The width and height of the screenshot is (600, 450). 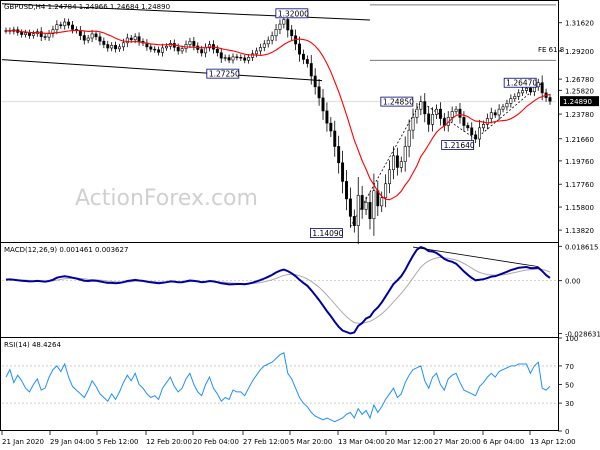 What do you see at coordinates (216, 442) in the screenshot?
I see `x-tick-label: 20 Feb 04:00` at bounding box center [216, 442].